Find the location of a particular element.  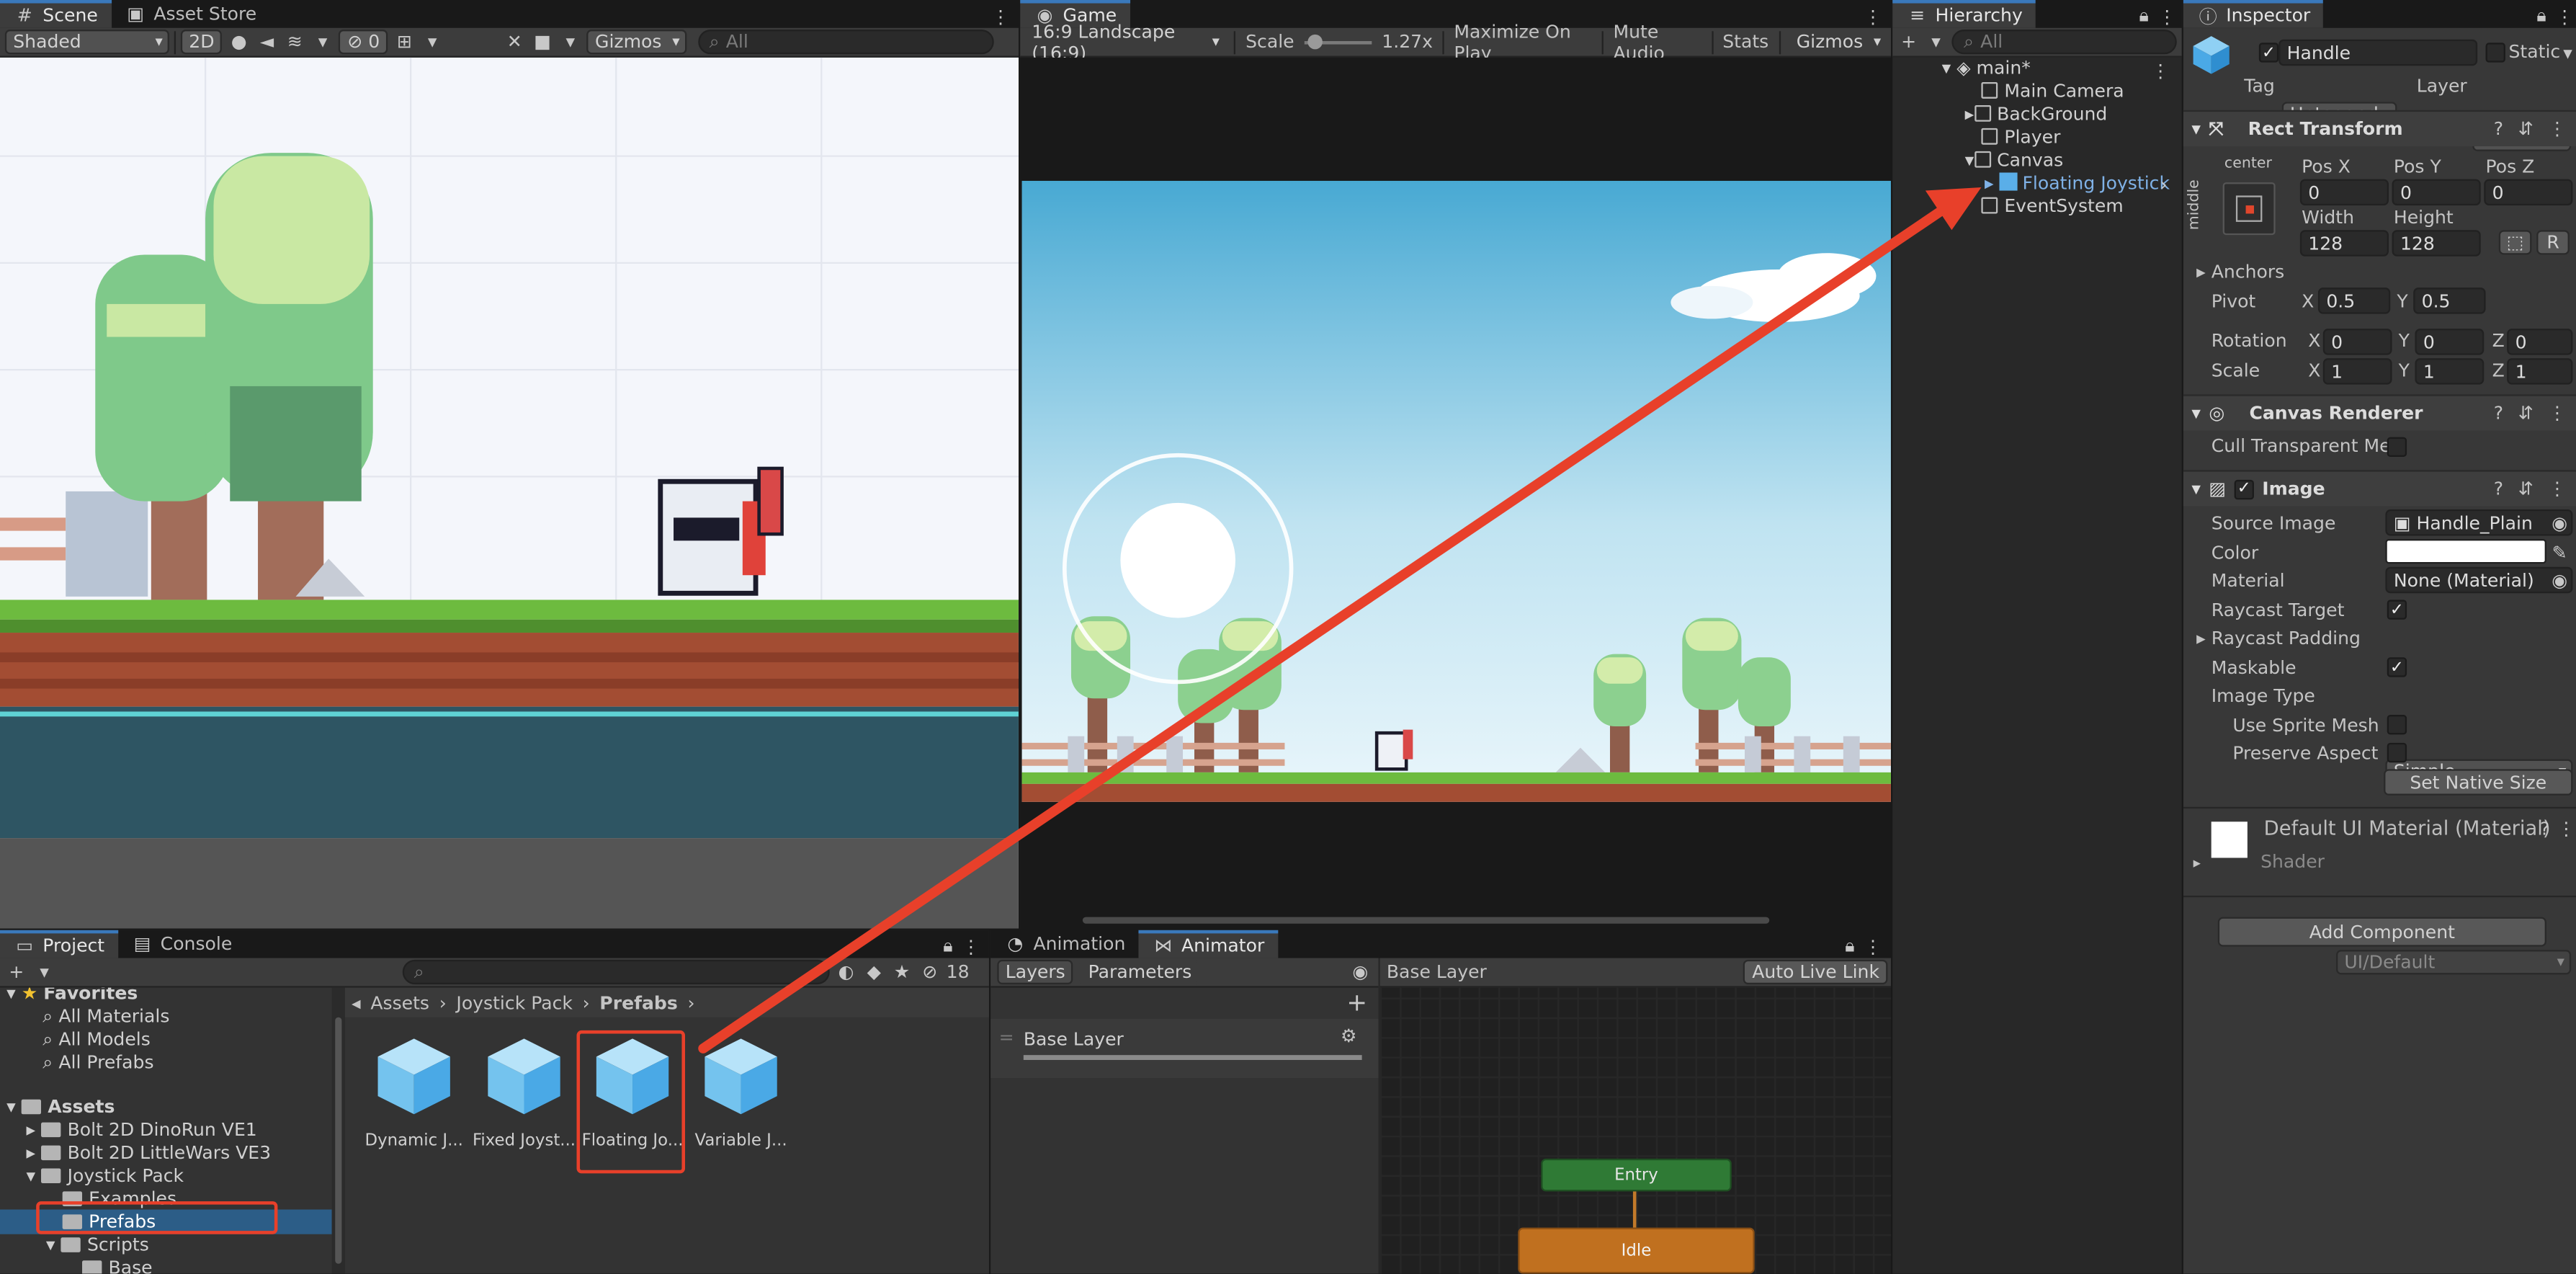

tree-joystick-pack: ▾ Joystick Pack is located at coordinates (105, 1176).